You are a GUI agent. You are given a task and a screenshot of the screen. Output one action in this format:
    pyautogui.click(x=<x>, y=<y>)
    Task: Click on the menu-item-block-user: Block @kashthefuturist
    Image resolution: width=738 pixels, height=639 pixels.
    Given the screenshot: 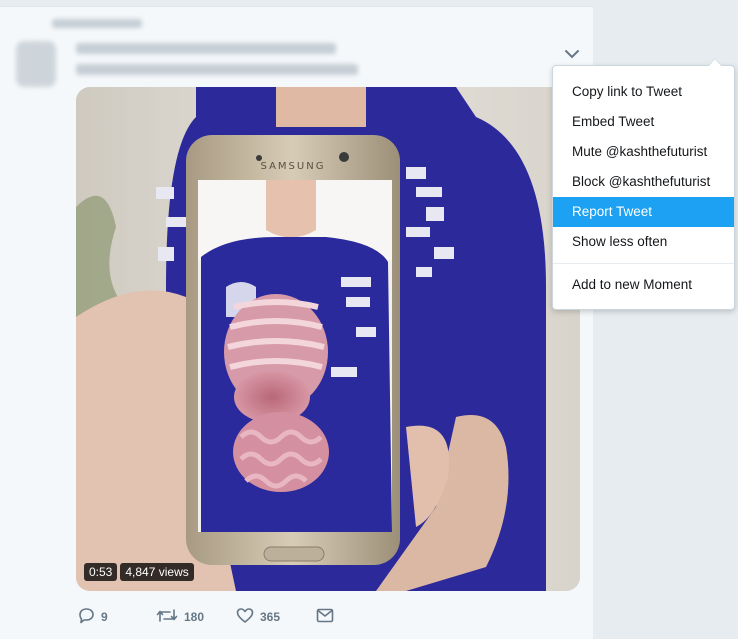 What is the action you would take?
    pyautogui.click(x=643, y=182)
    